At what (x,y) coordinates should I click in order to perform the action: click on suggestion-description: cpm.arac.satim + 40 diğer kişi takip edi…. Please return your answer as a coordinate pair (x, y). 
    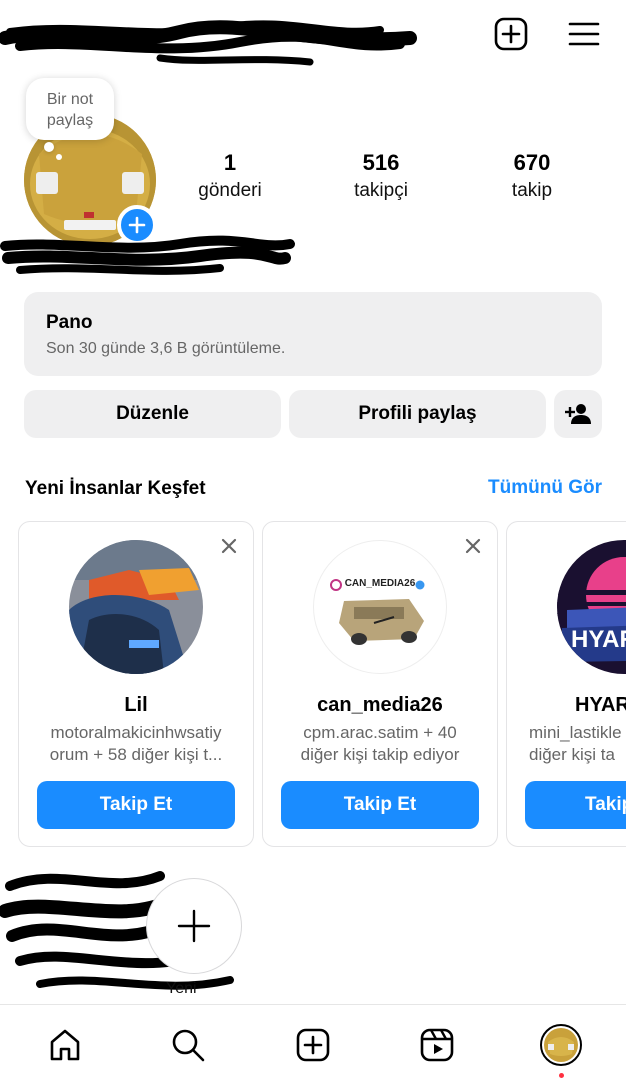
    Looking at the image, I should click on (380, 743).